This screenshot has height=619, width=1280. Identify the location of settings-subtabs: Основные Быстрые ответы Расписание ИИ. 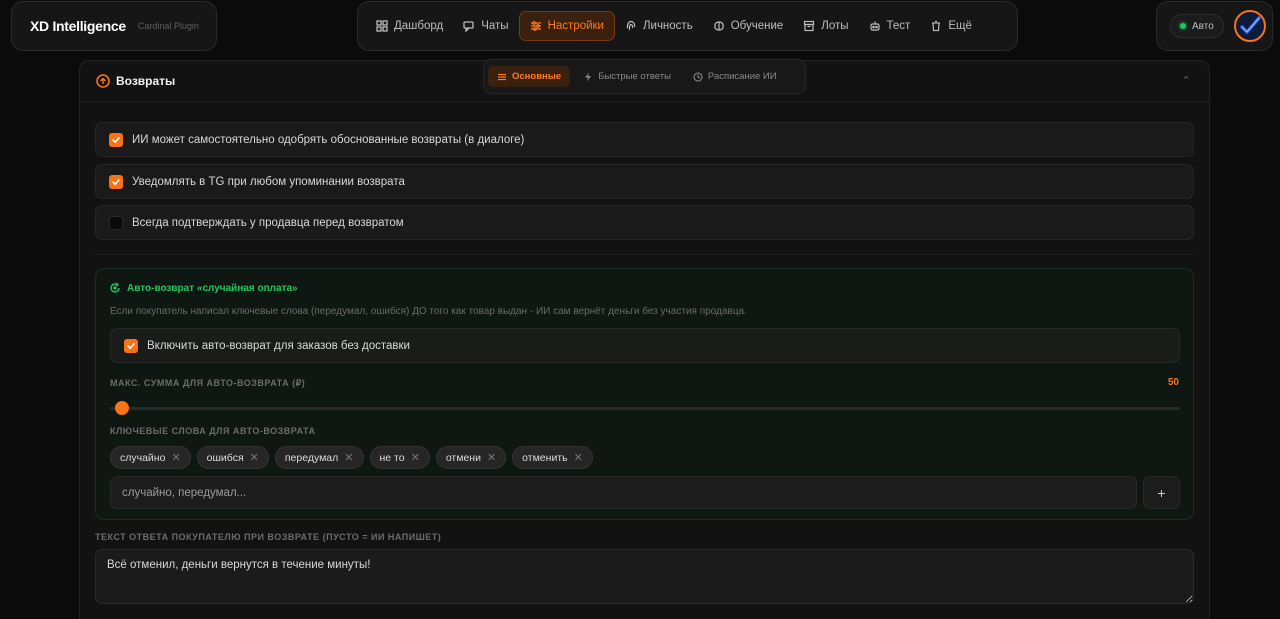
(644, 76).